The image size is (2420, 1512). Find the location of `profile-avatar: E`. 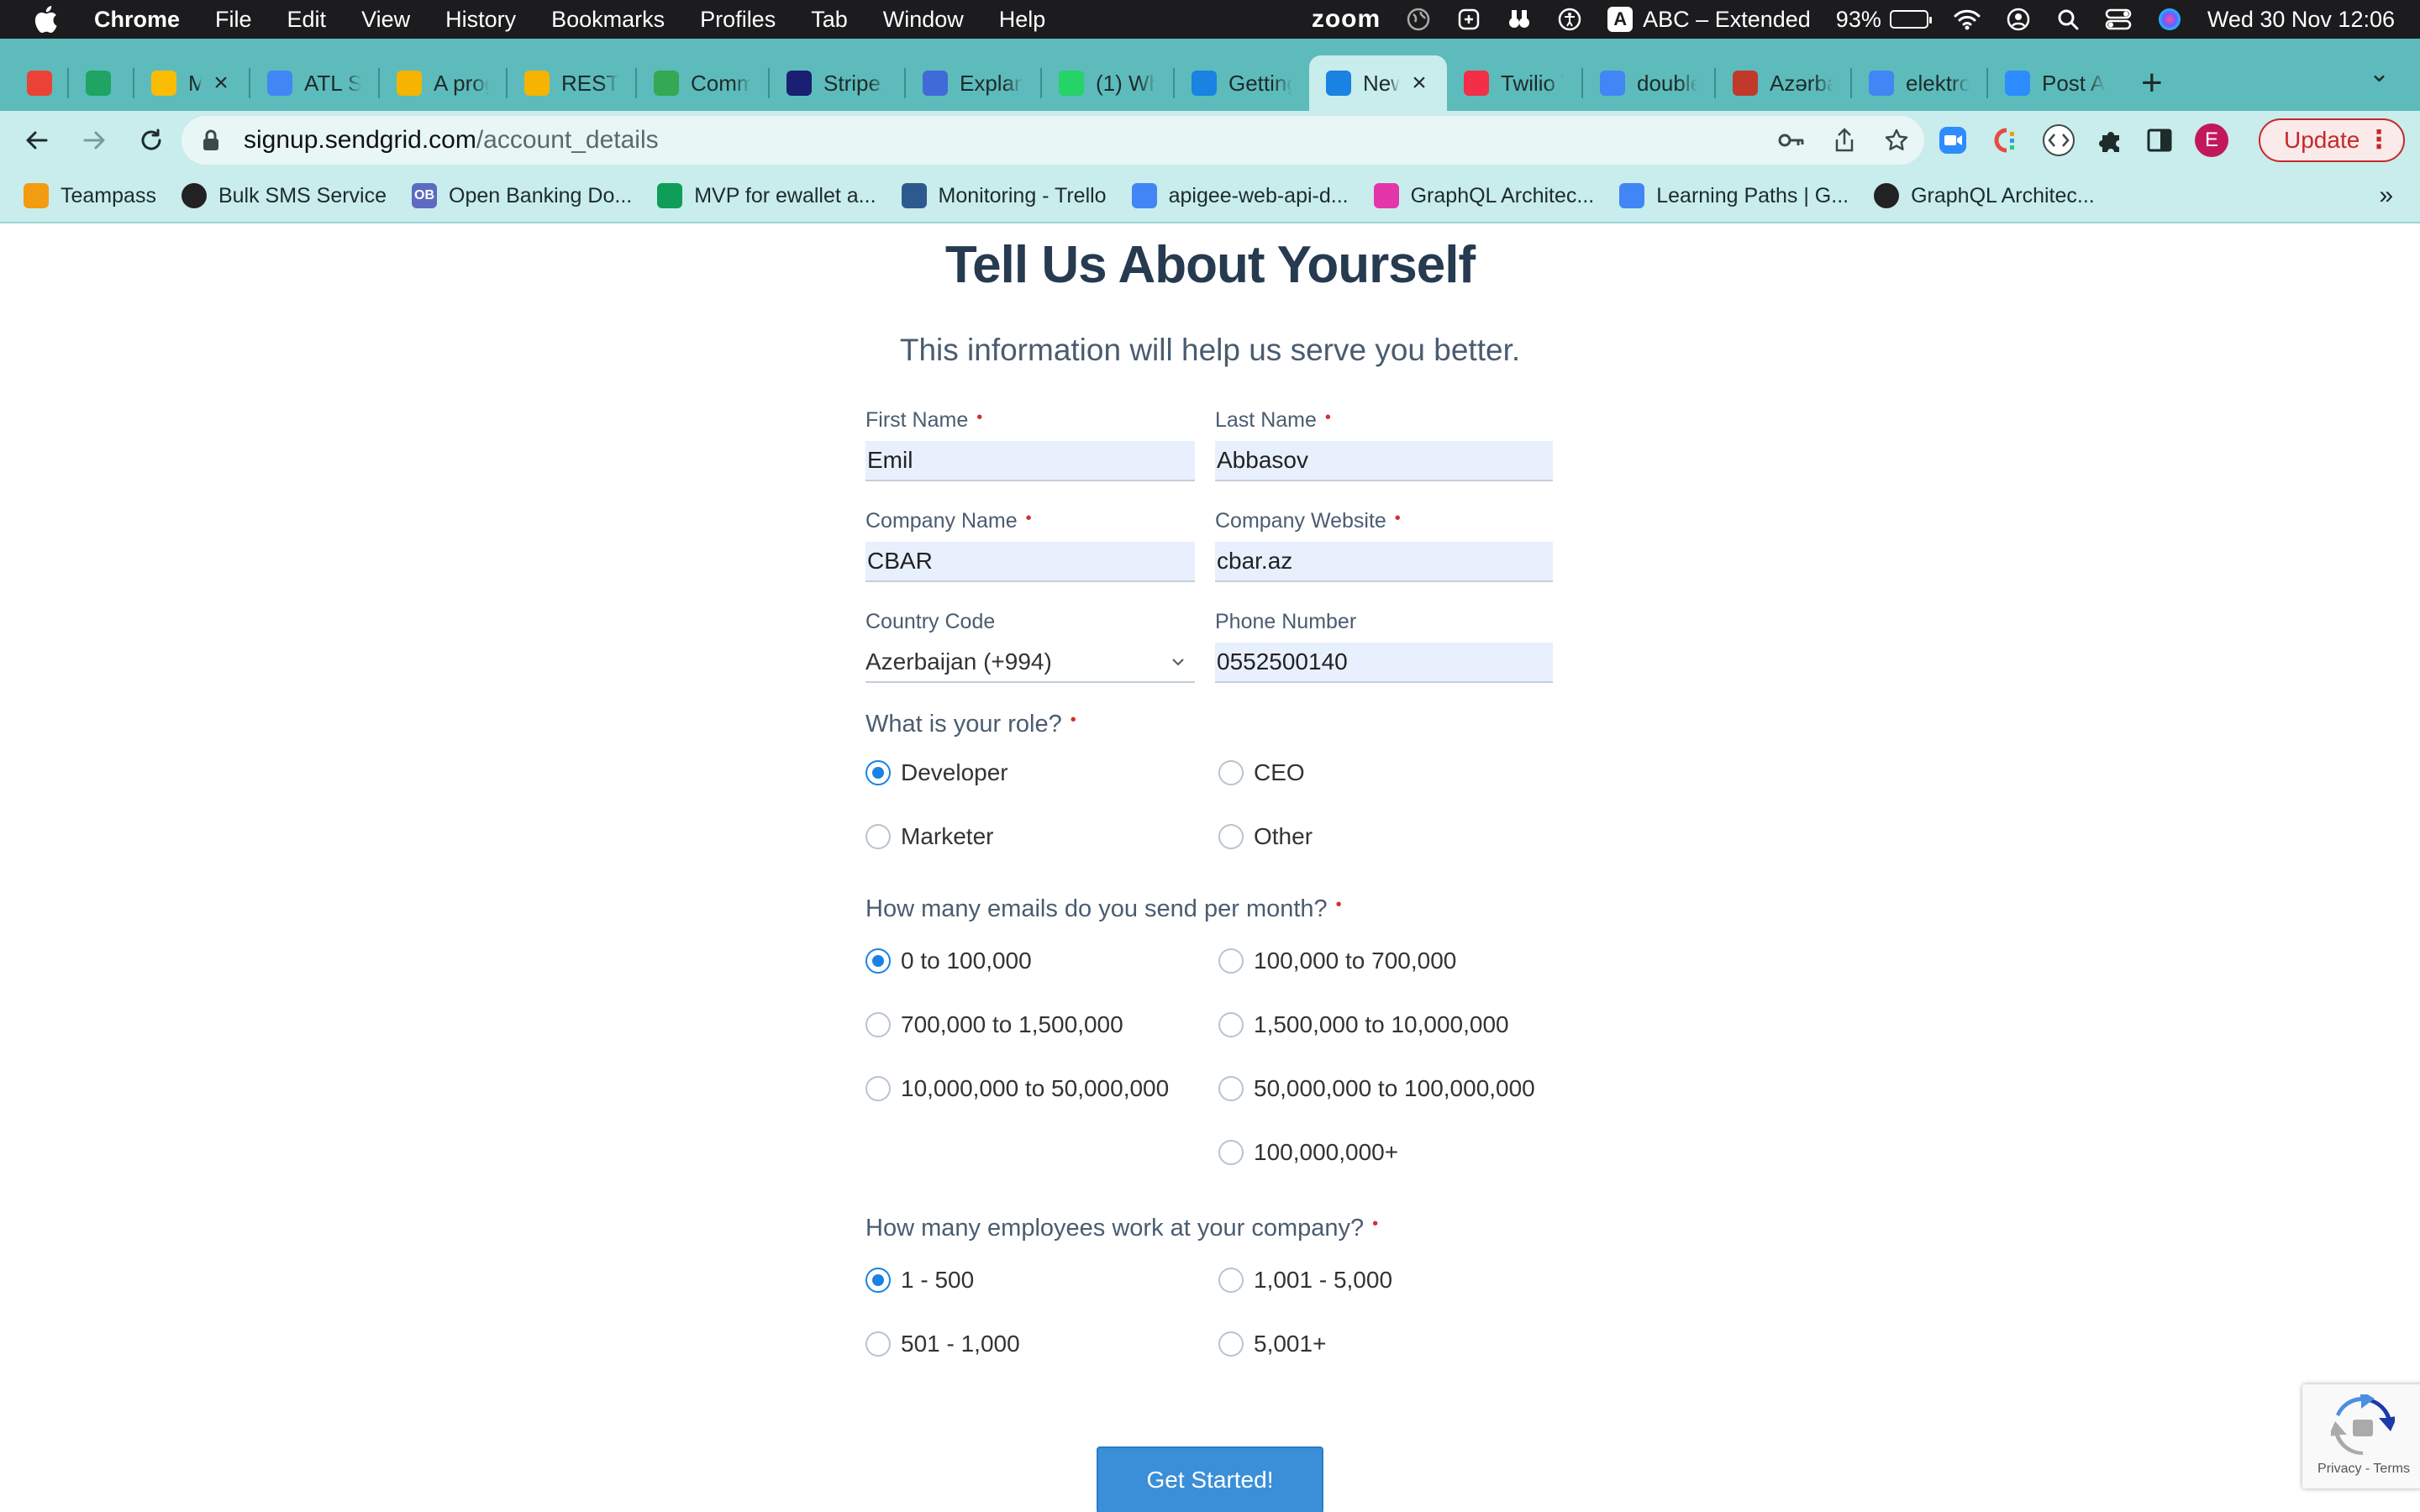

profile-avatar: E is located at coordinates (2211, 140).